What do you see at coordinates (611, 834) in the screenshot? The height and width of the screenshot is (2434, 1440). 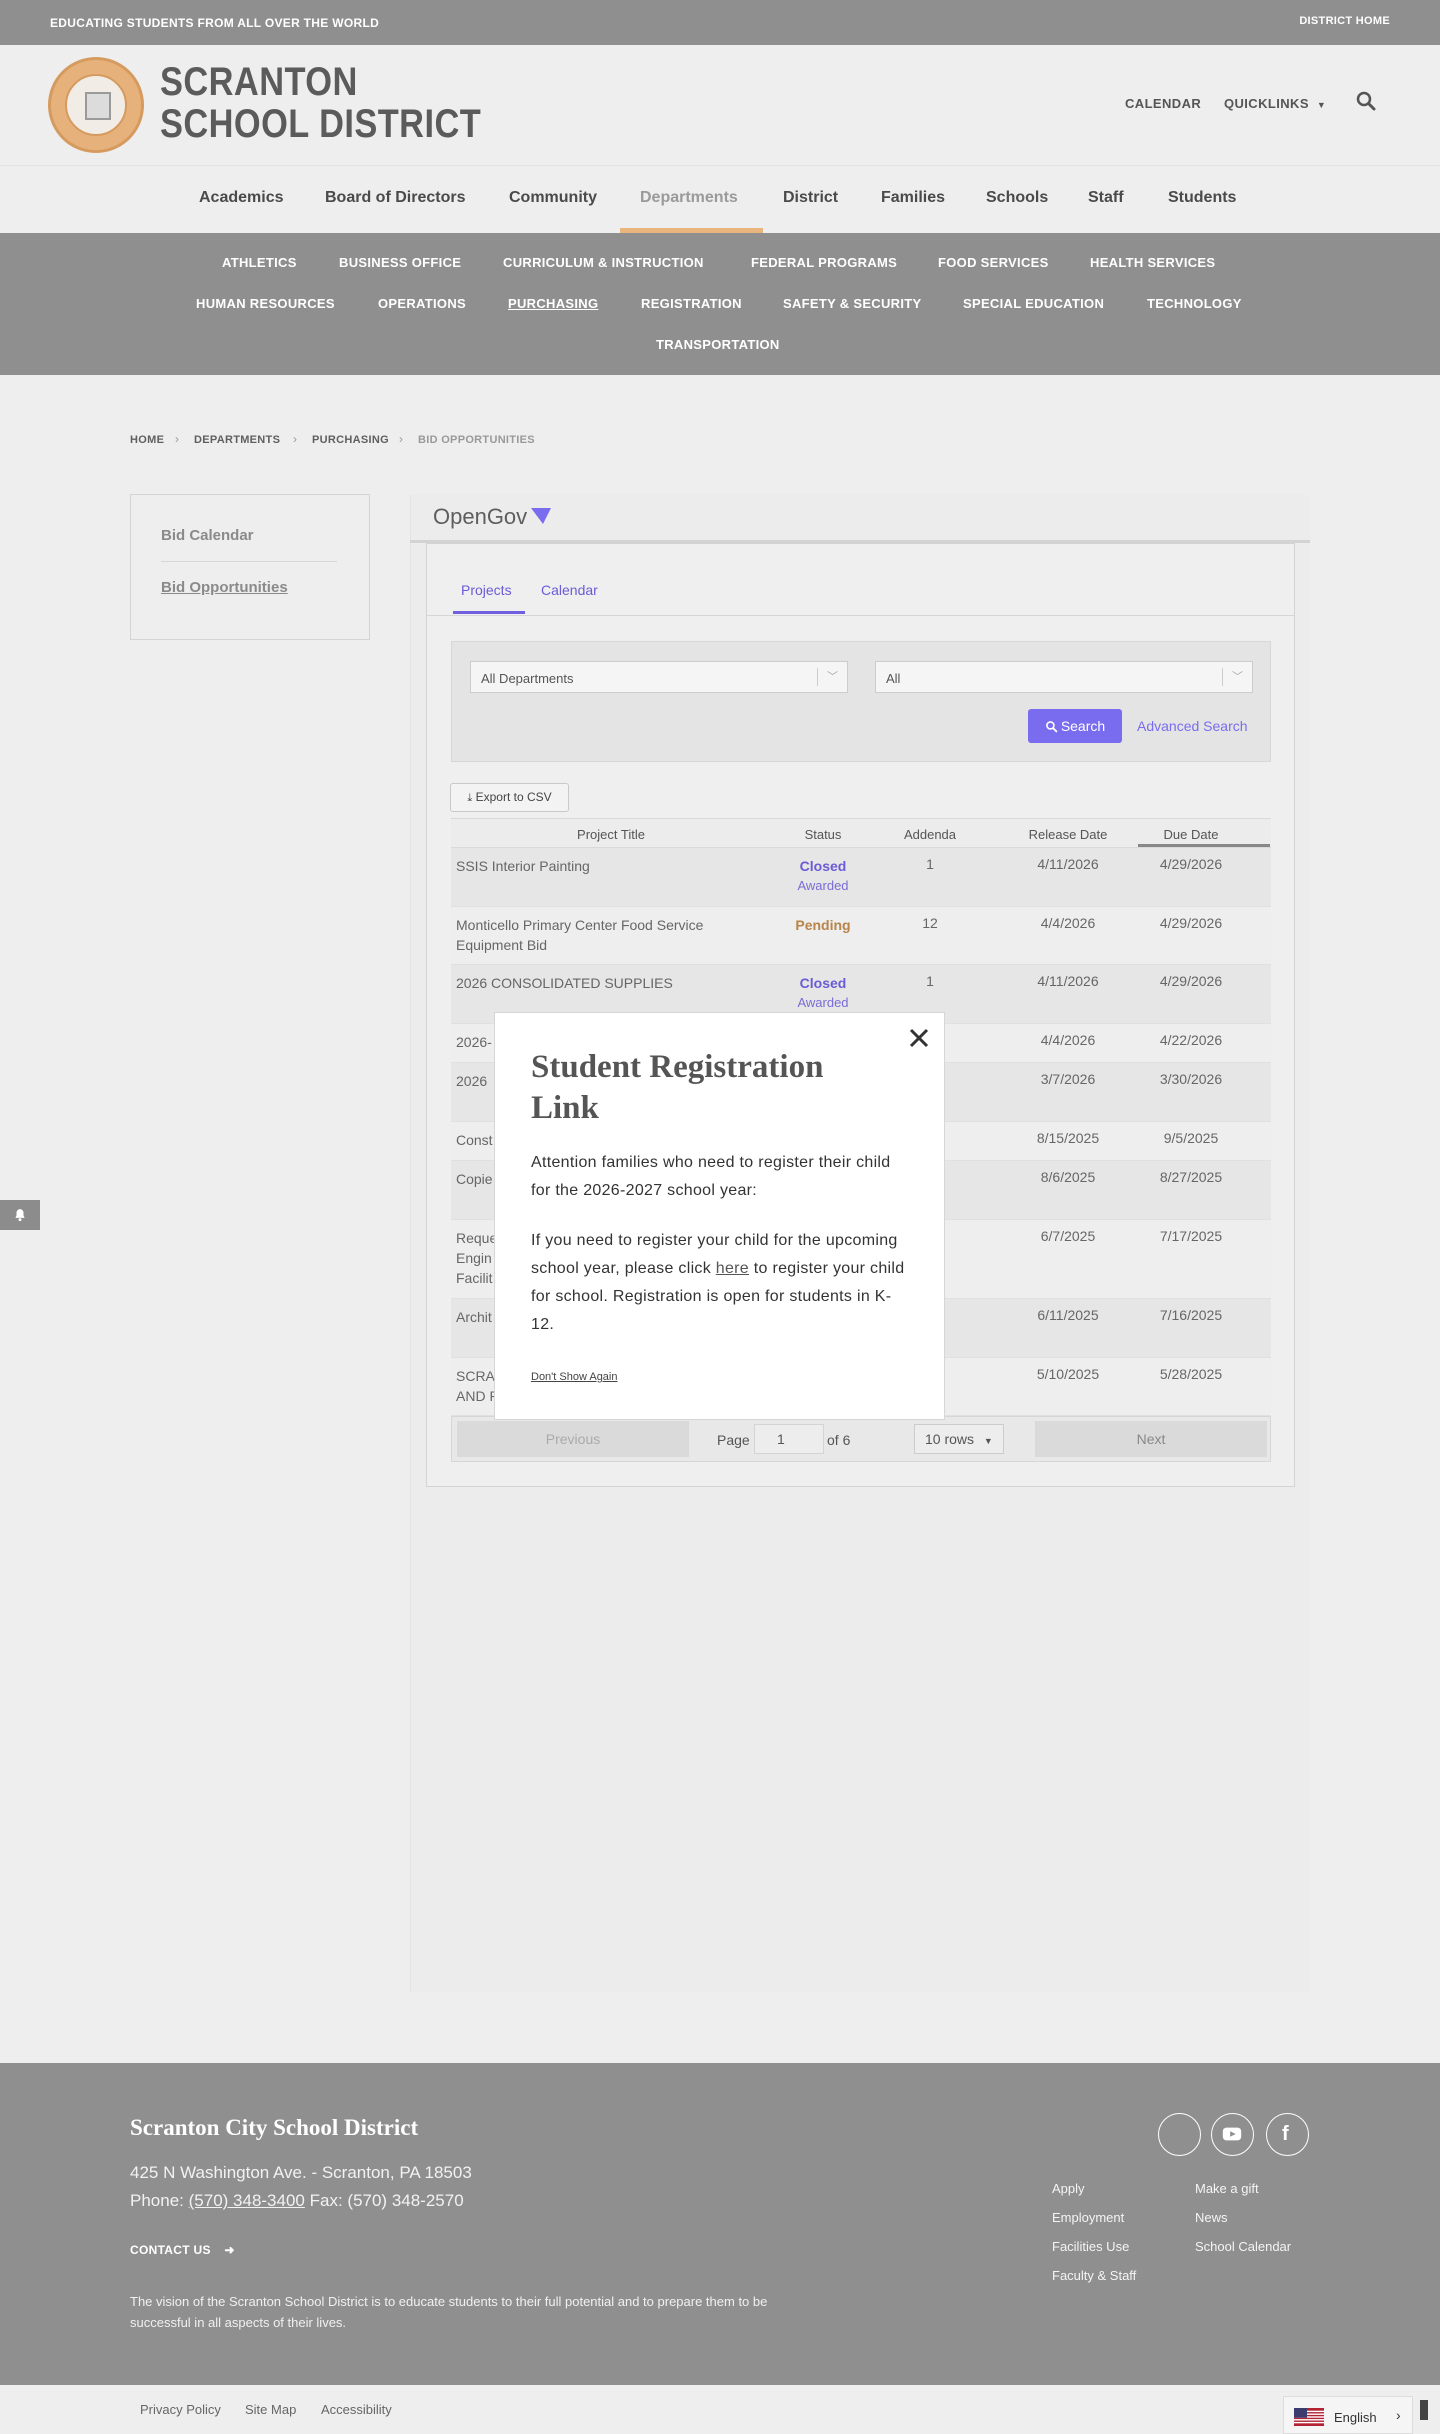 I see `col-header-project-title: Project Title` at bounding box center [611, 834].